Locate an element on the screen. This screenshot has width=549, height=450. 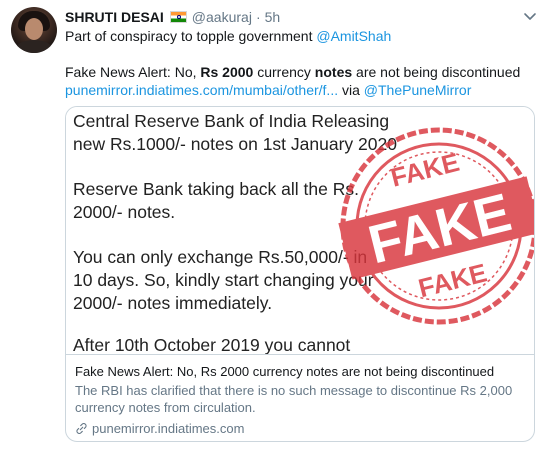
image-text-line: 2000/- notes. is located at coordinates (124, 212).